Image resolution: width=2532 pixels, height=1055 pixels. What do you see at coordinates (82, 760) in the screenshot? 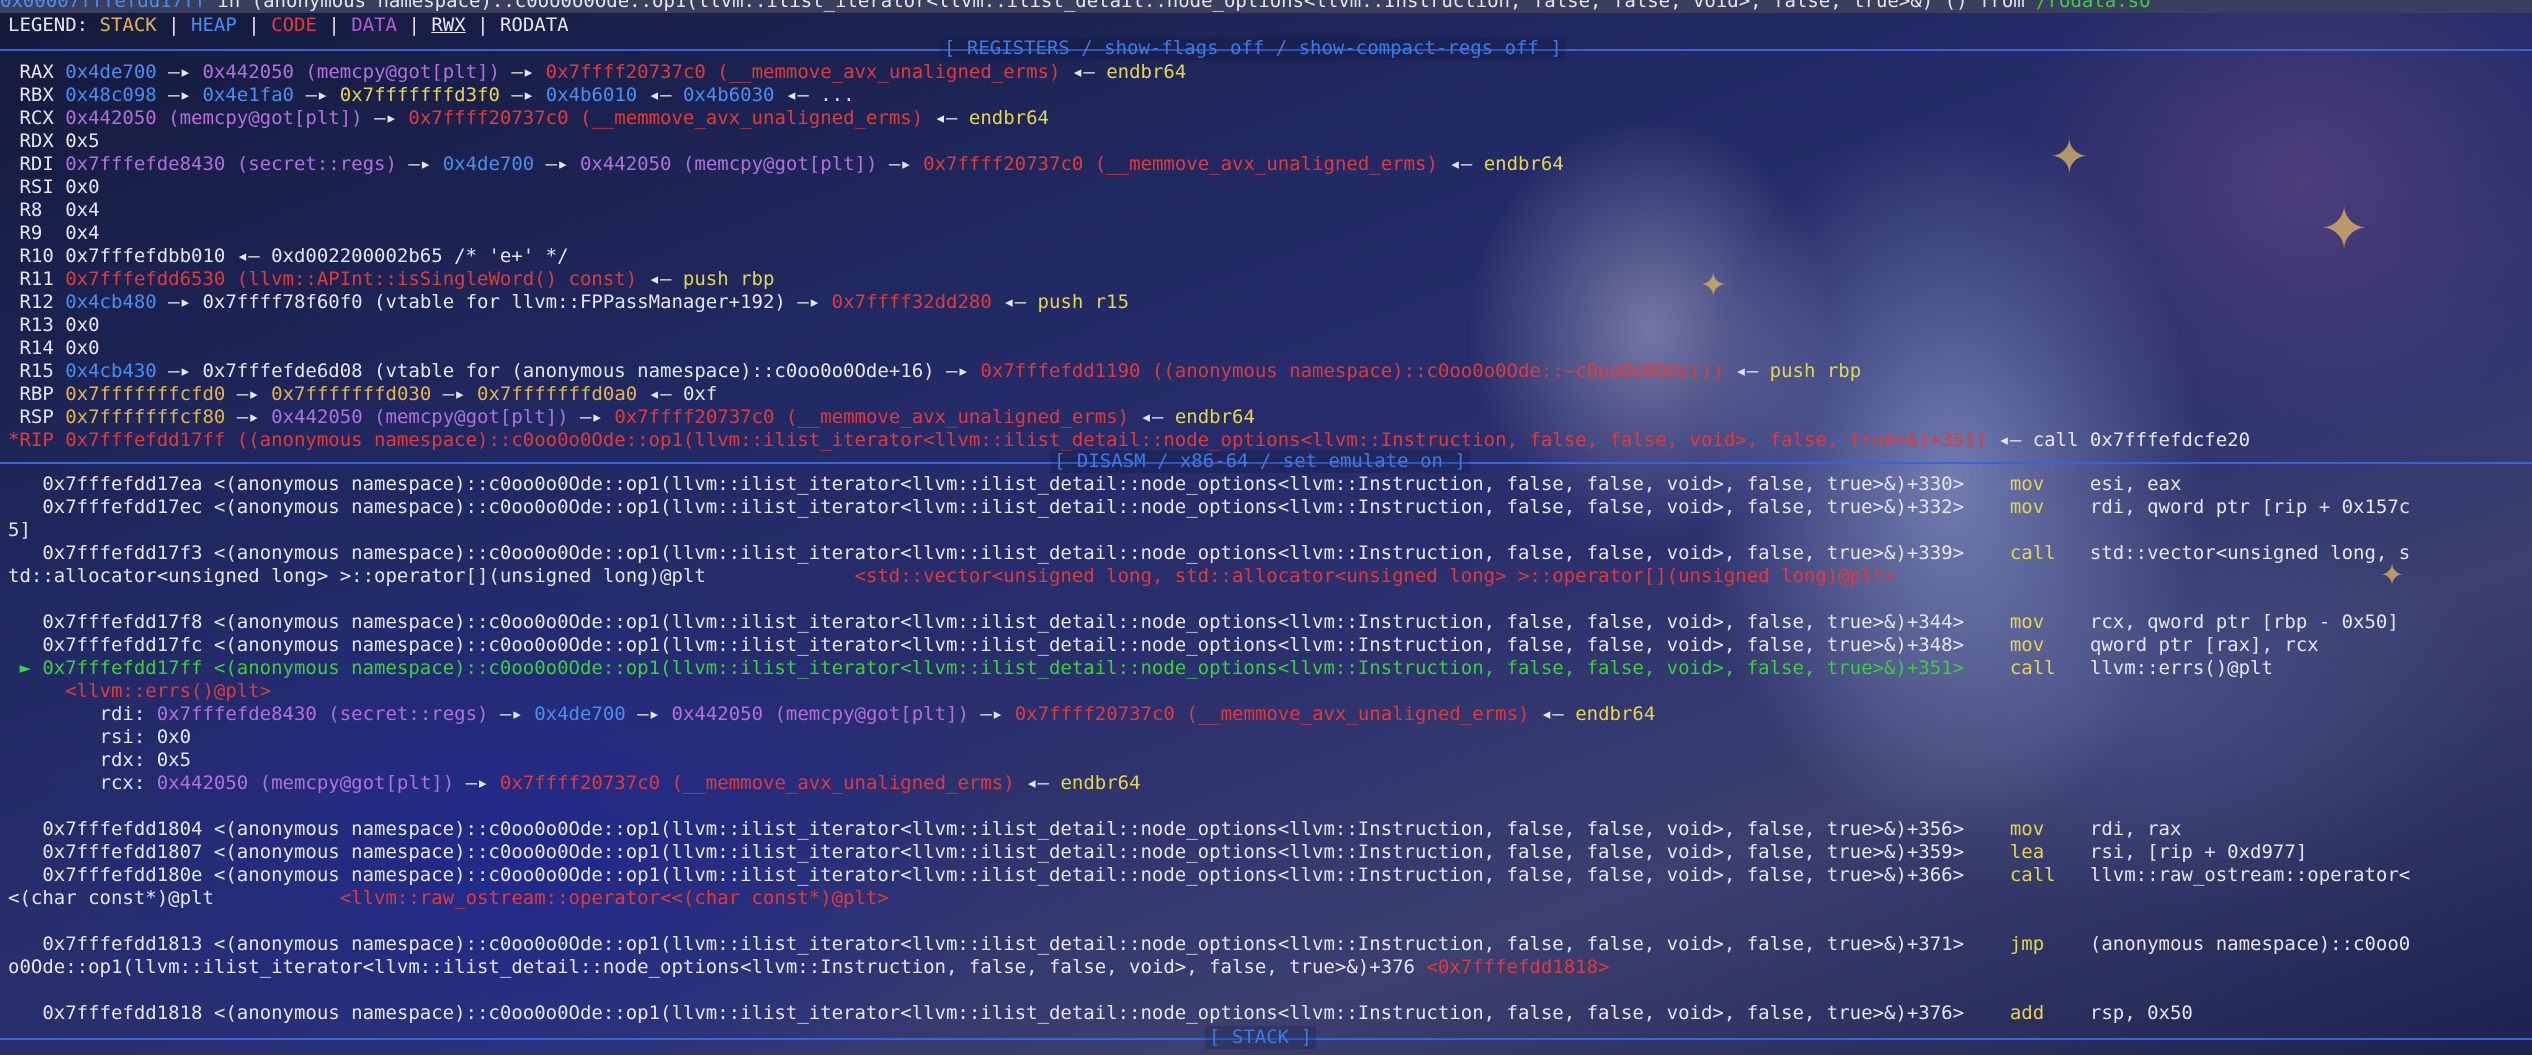
I see `argument-name: rdx:` at bounding box center [82, 760].